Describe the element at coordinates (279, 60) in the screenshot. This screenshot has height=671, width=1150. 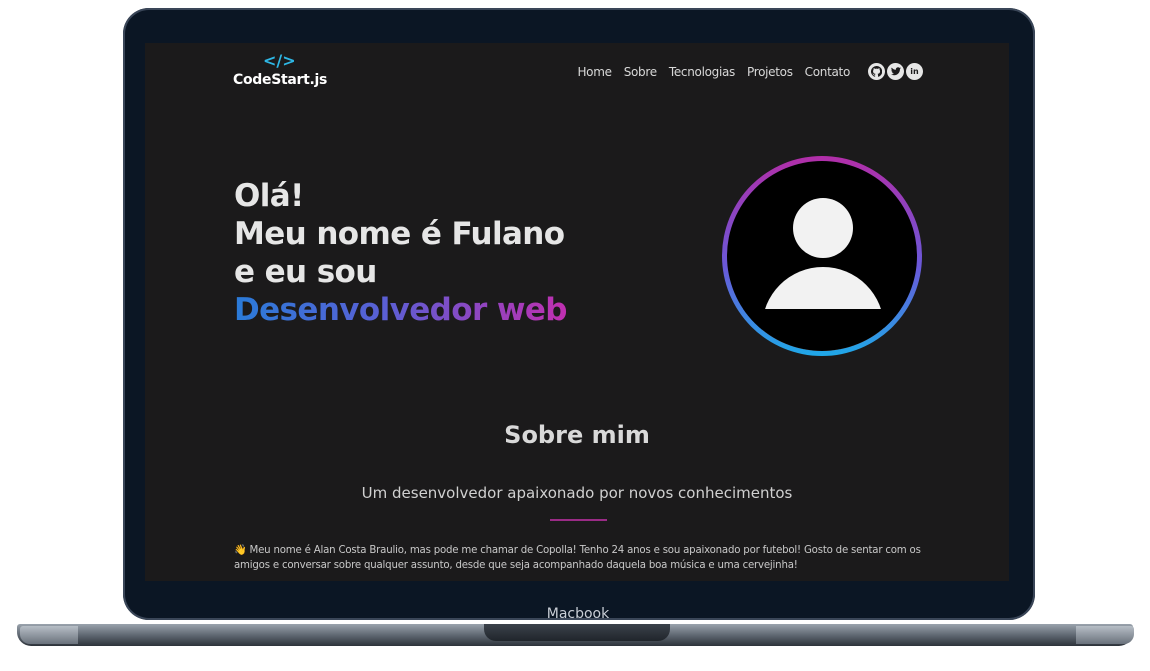
I see `code-icon: </>` at that location.